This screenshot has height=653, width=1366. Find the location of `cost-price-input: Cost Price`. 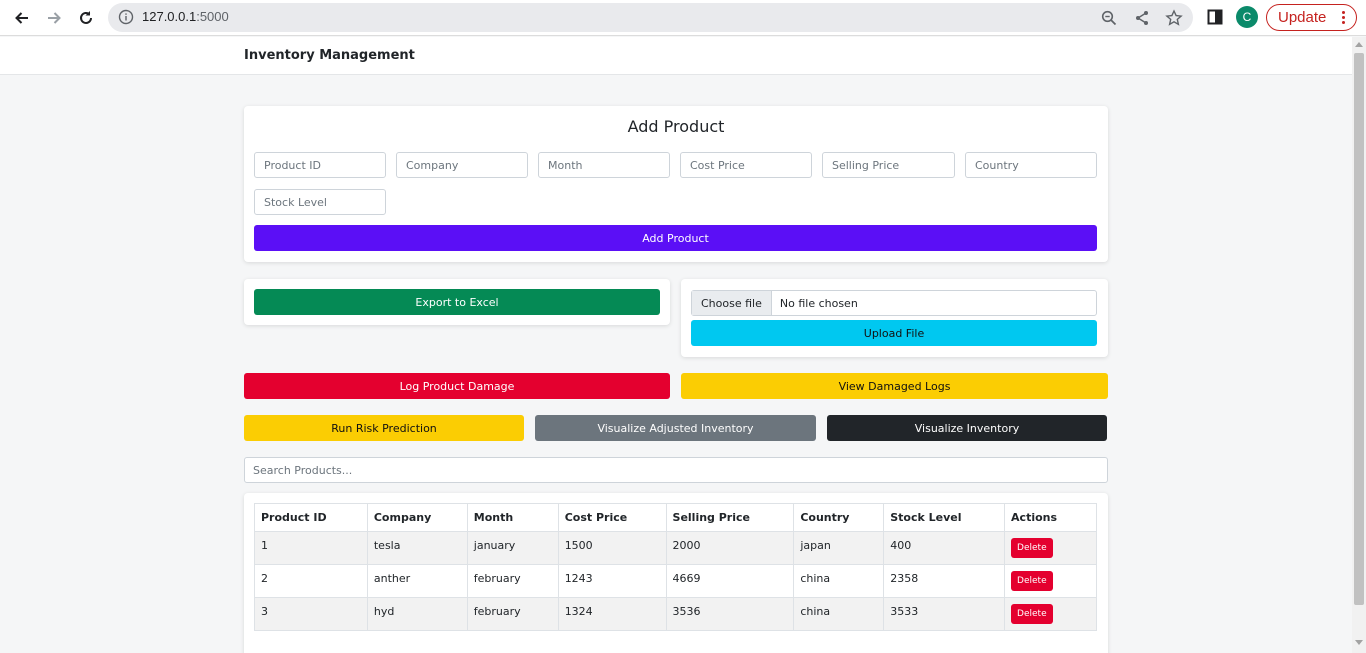

cost-price-input: Cost Price is located at coordinates (746, 165).